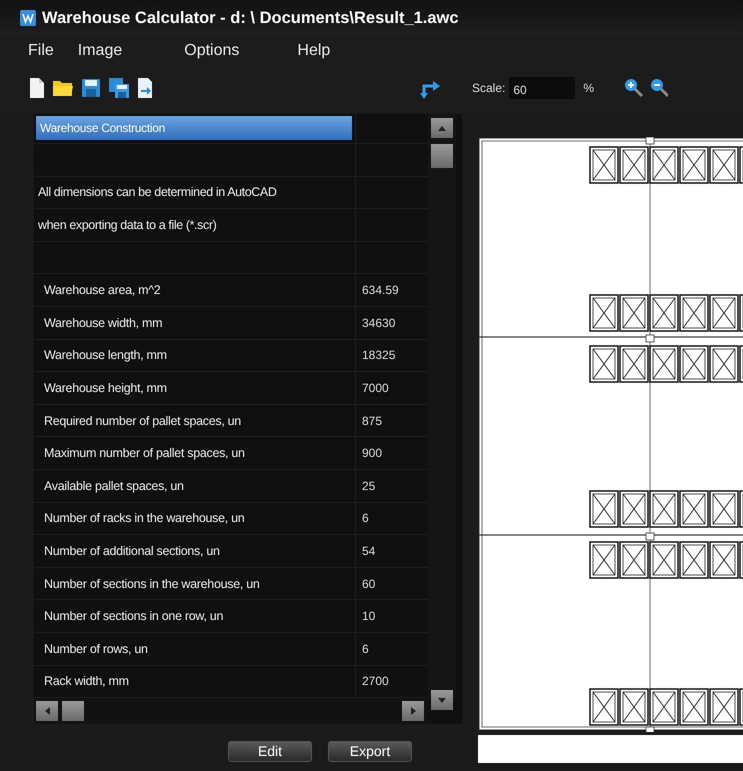  Describe the element at coordinates (105, 387) in the screenshot. I see `parameter-label: Warehouse height, mm` at that location.